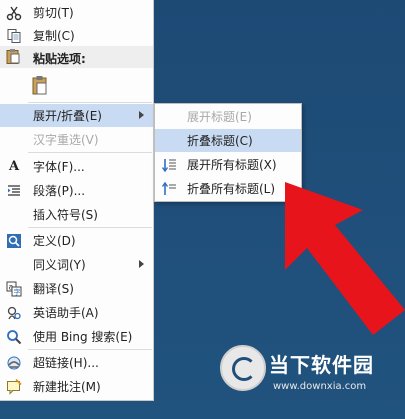  Describe the element at coordinates (83, 337) in the screenshot. I see `menu-item-label: 使用 Bing 搜索(E)` at that location.